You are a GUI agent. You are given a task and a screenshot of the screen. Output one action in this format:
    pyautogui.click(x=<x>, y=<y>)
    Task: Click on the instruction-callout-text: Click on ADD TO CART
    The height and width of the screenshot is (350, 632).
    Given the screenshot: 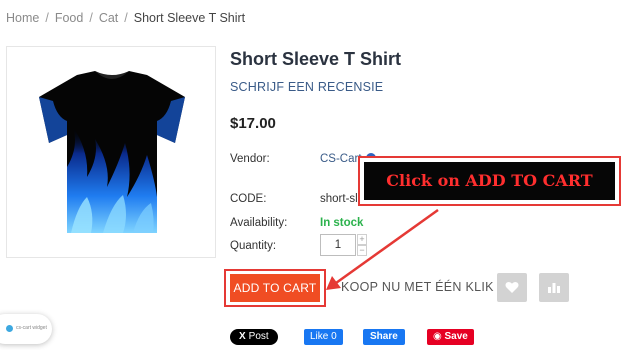 What is the action you would take?
    pyautogui.click(x=489, y=181)
    